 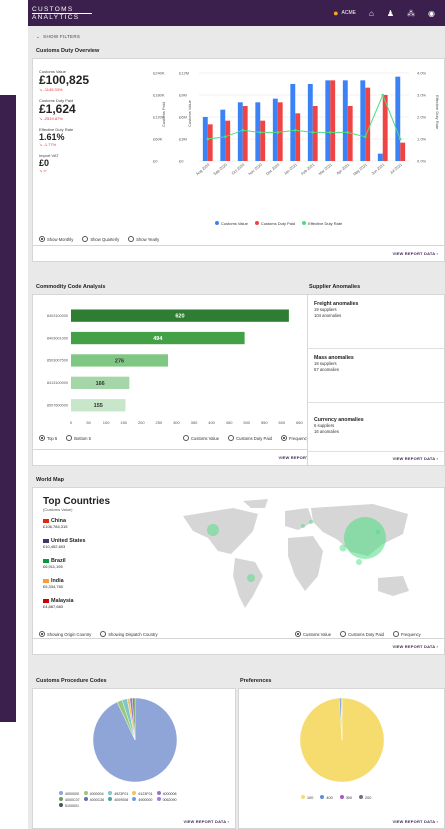 What do you see at coordinates (348, 13) in the screenshot?
I see `user-name: ACME` at bounding box center [348, 13].